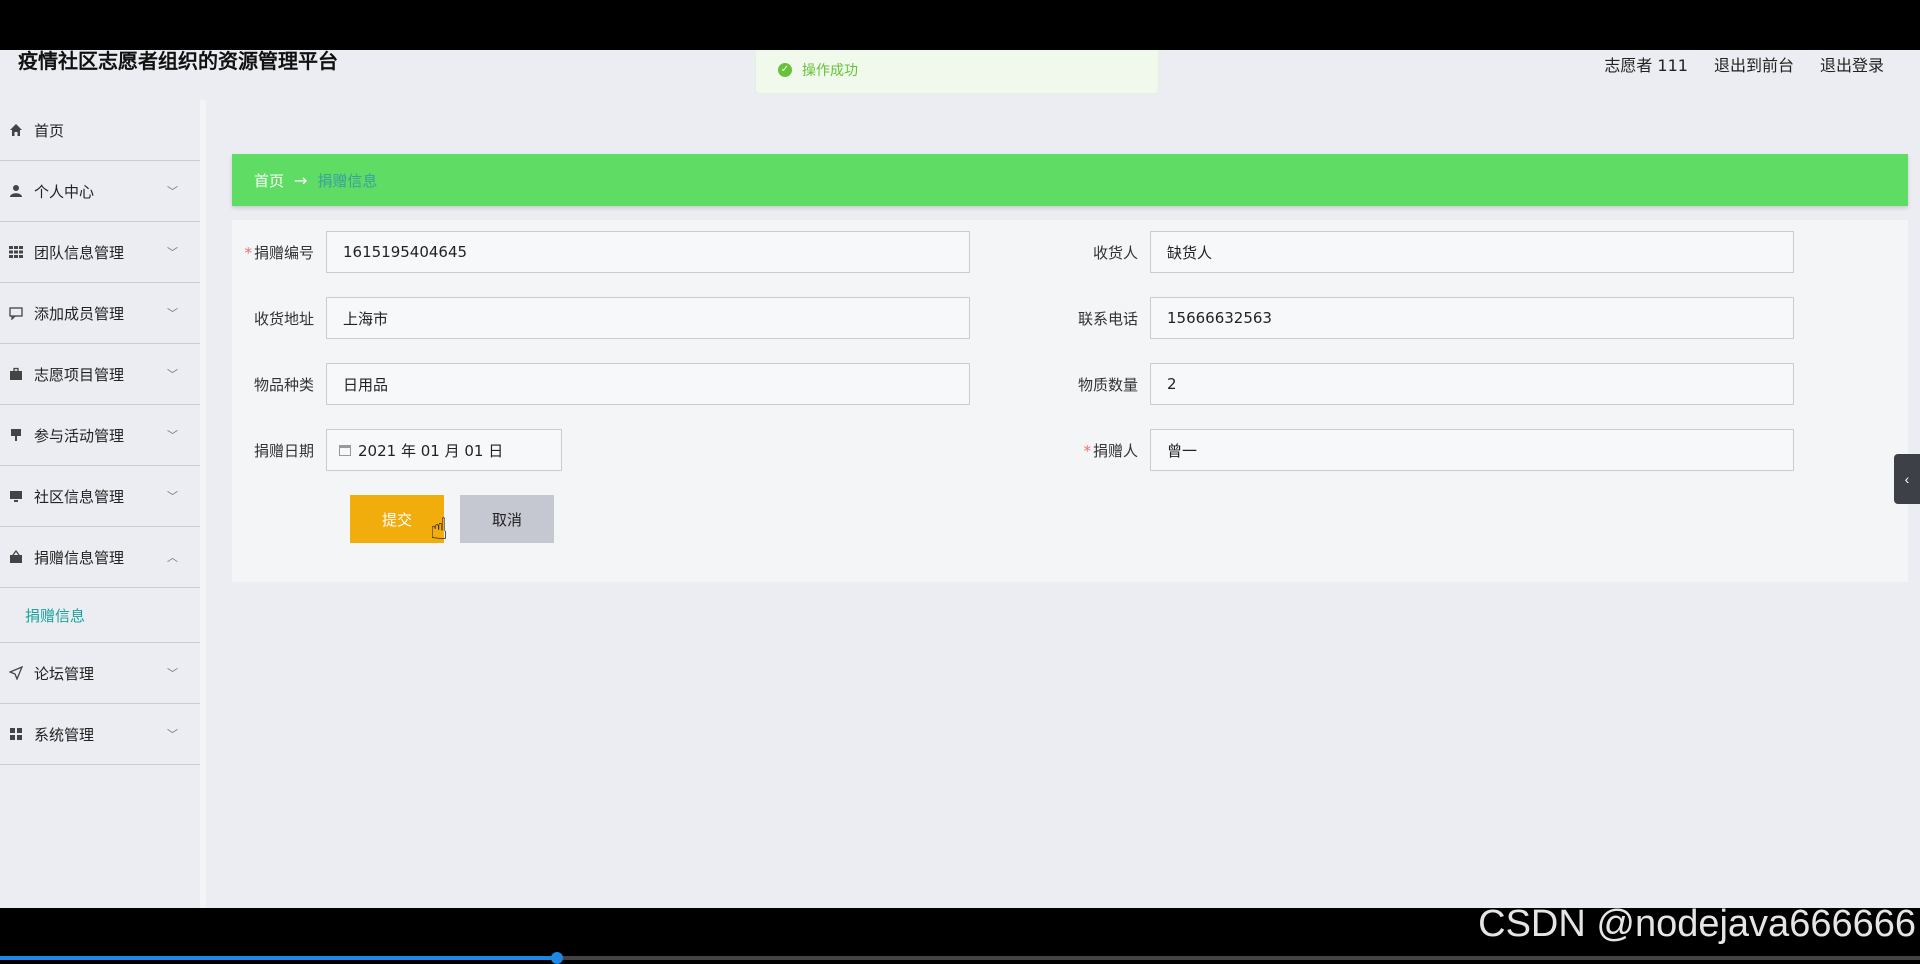 The width and height of the screenshot is (1920, 964). I want to click on field-label: 收货人, so click(1115, 252).